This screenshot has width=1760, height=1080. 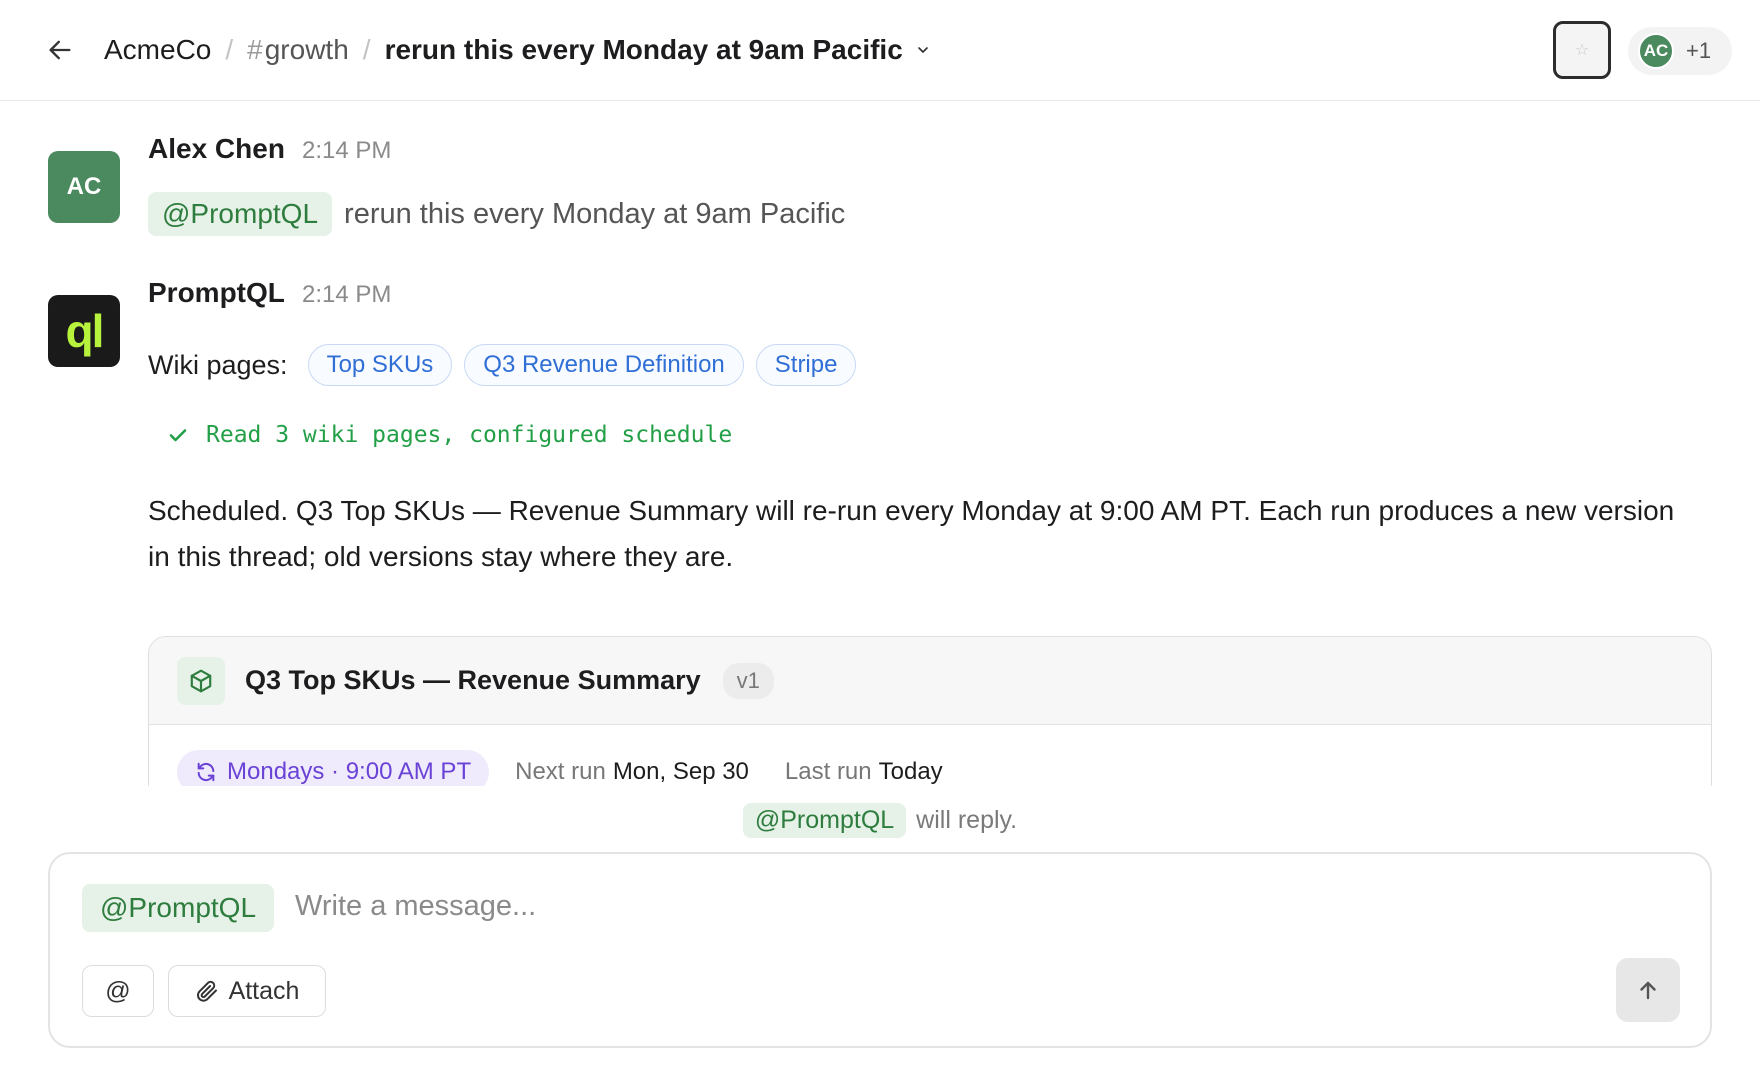 I want to click on mention-button: @, so click(x=118, y=991).